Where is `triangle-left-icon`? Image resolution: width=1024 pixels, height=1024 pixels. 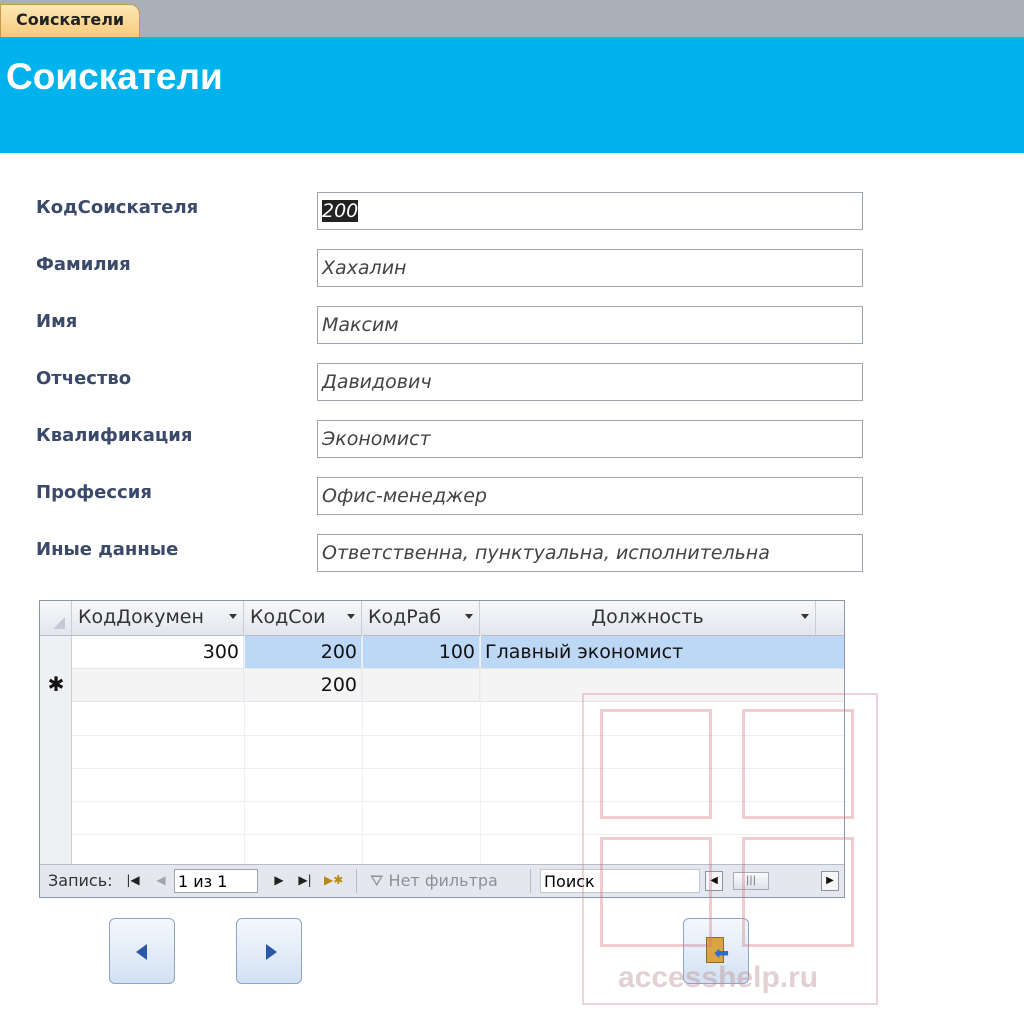 triangle-left-icon is located at coordinates (141, 952).